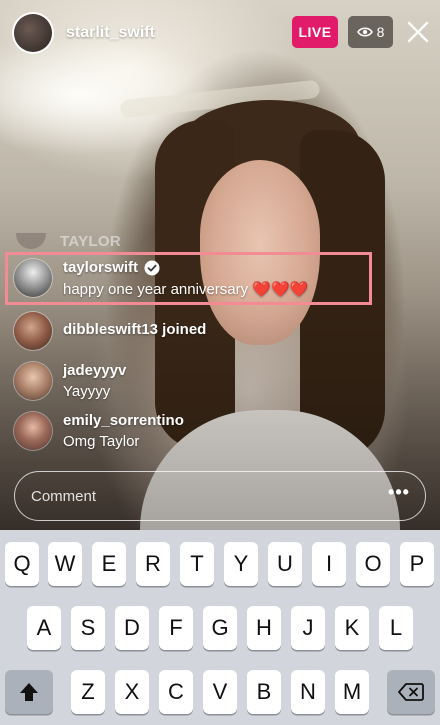  I want to click on close-icon, so click(418, 32).